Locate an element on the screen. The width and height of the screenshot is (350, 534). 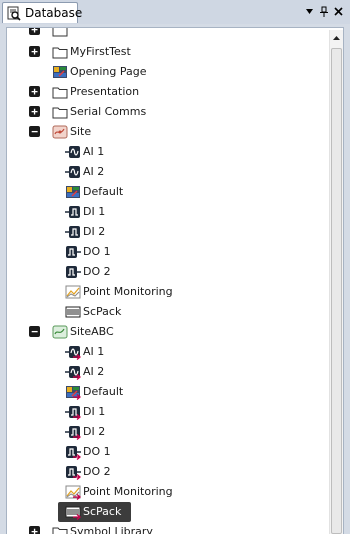
dropdown-button is located at coordinates (309, 11).